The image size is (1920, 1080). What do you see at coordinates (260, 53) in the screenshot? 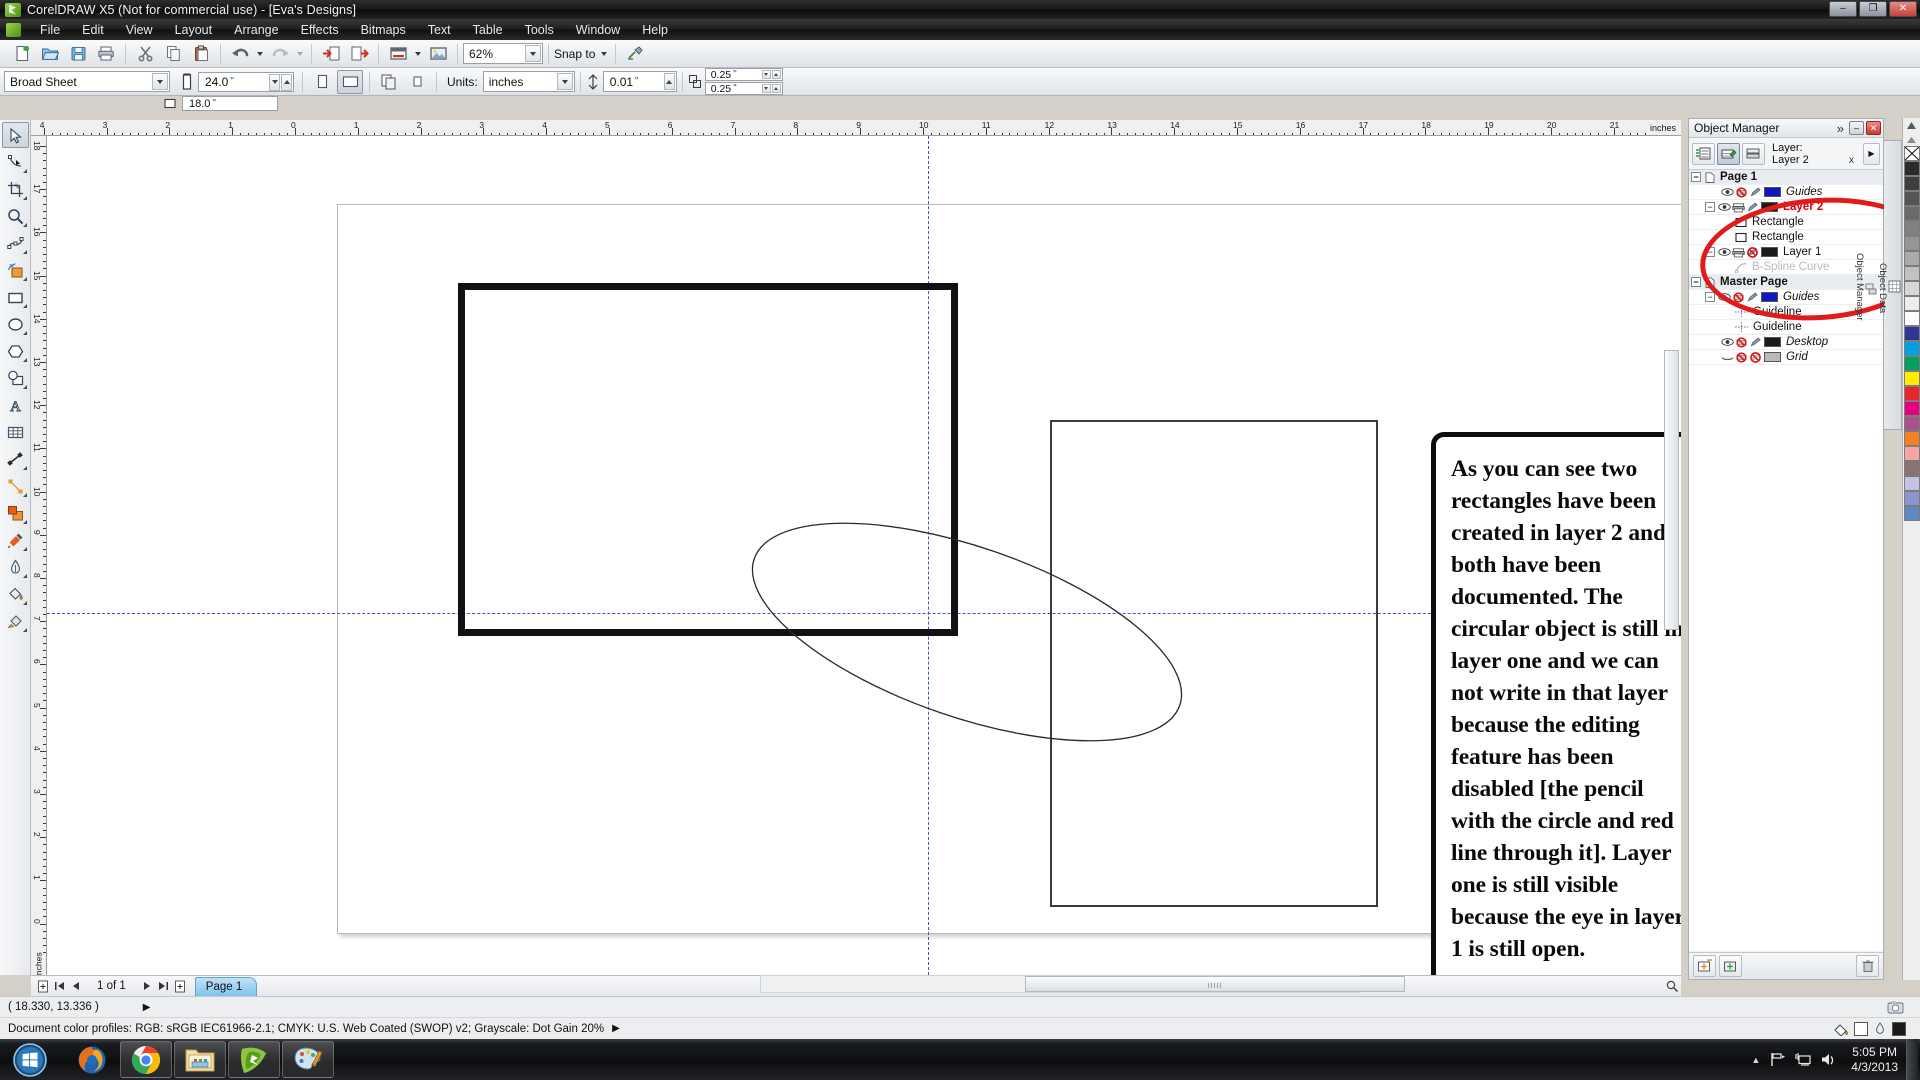
I see `undo-dropdown-caret` at bounding box center [260, 53].